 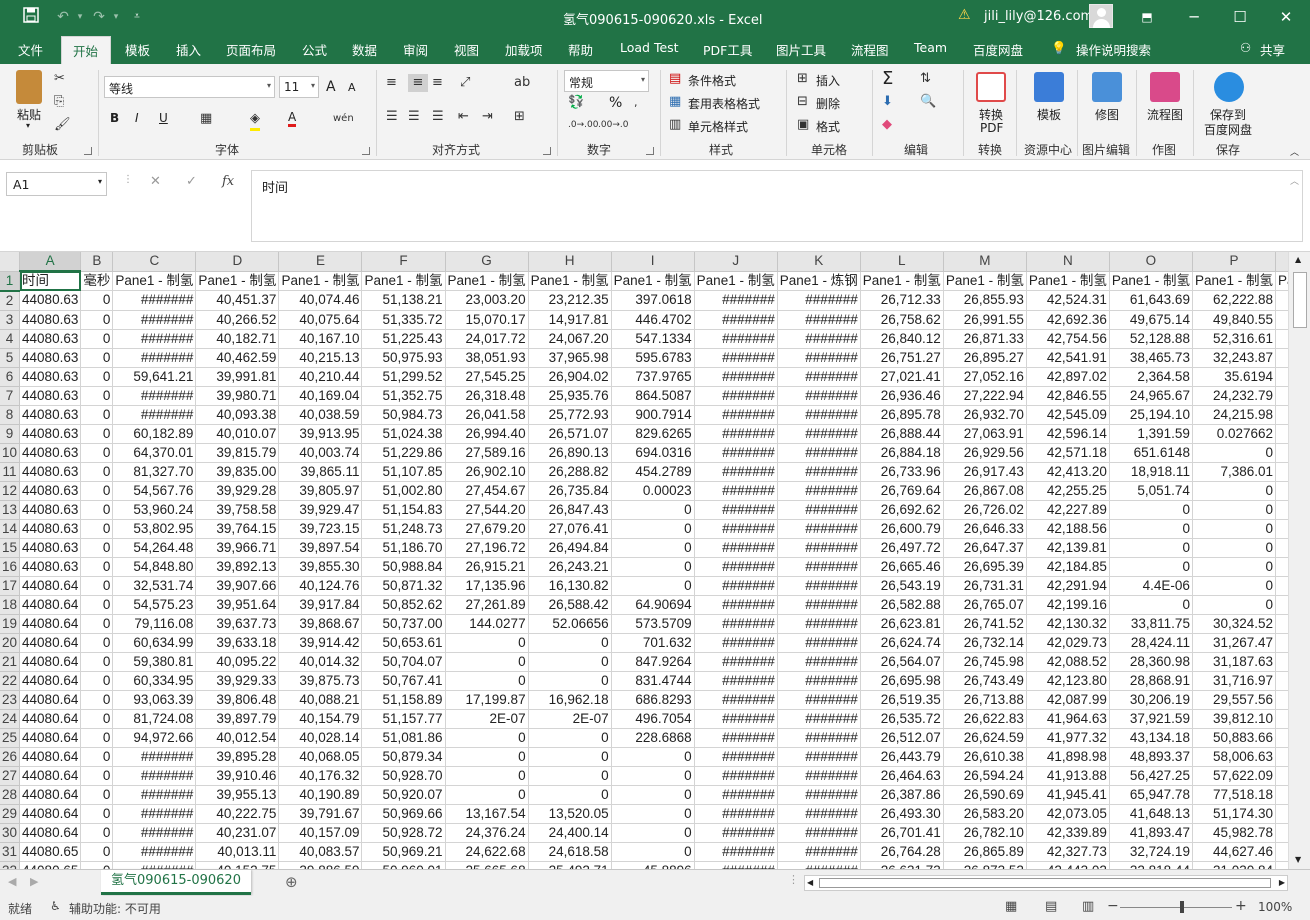 I want to click on cell: 79,116.08, so click(x=154, y=624).